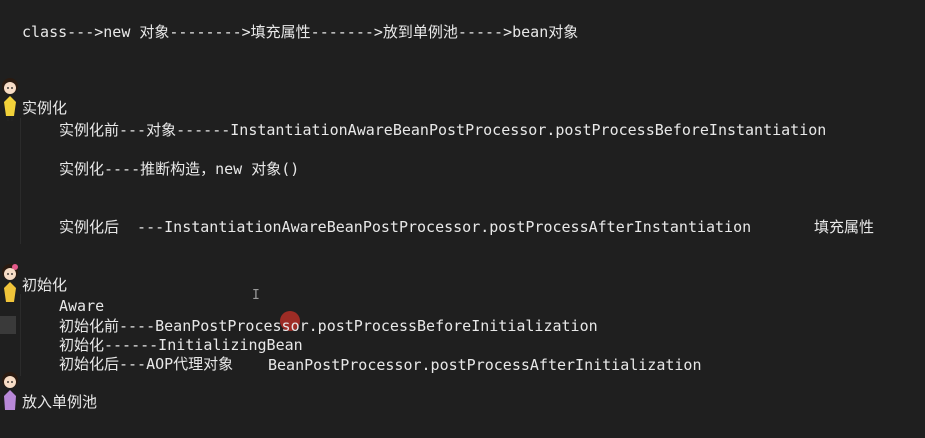  I want to click on instantiation-heading: 实例化, so click(45, 108).